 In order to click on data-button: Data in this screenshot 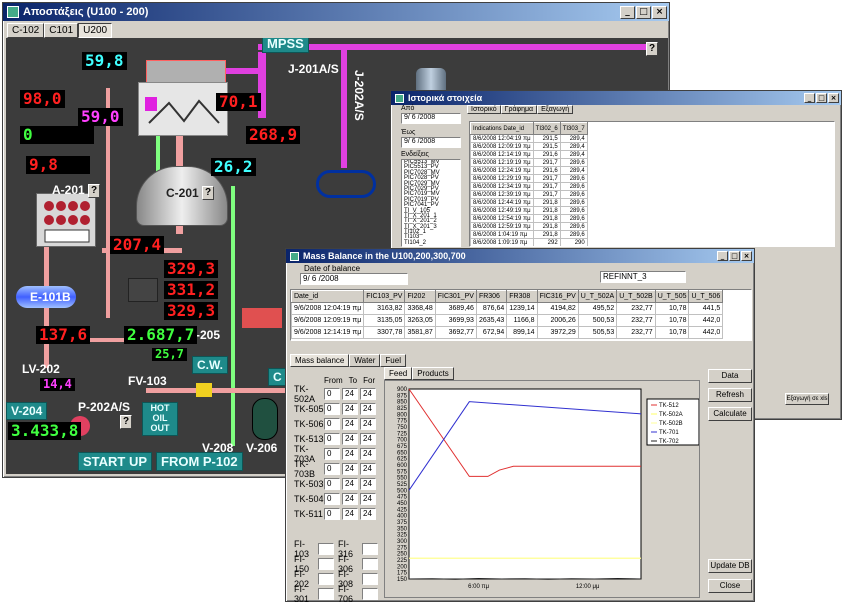, I will do `click(730, 376)`.